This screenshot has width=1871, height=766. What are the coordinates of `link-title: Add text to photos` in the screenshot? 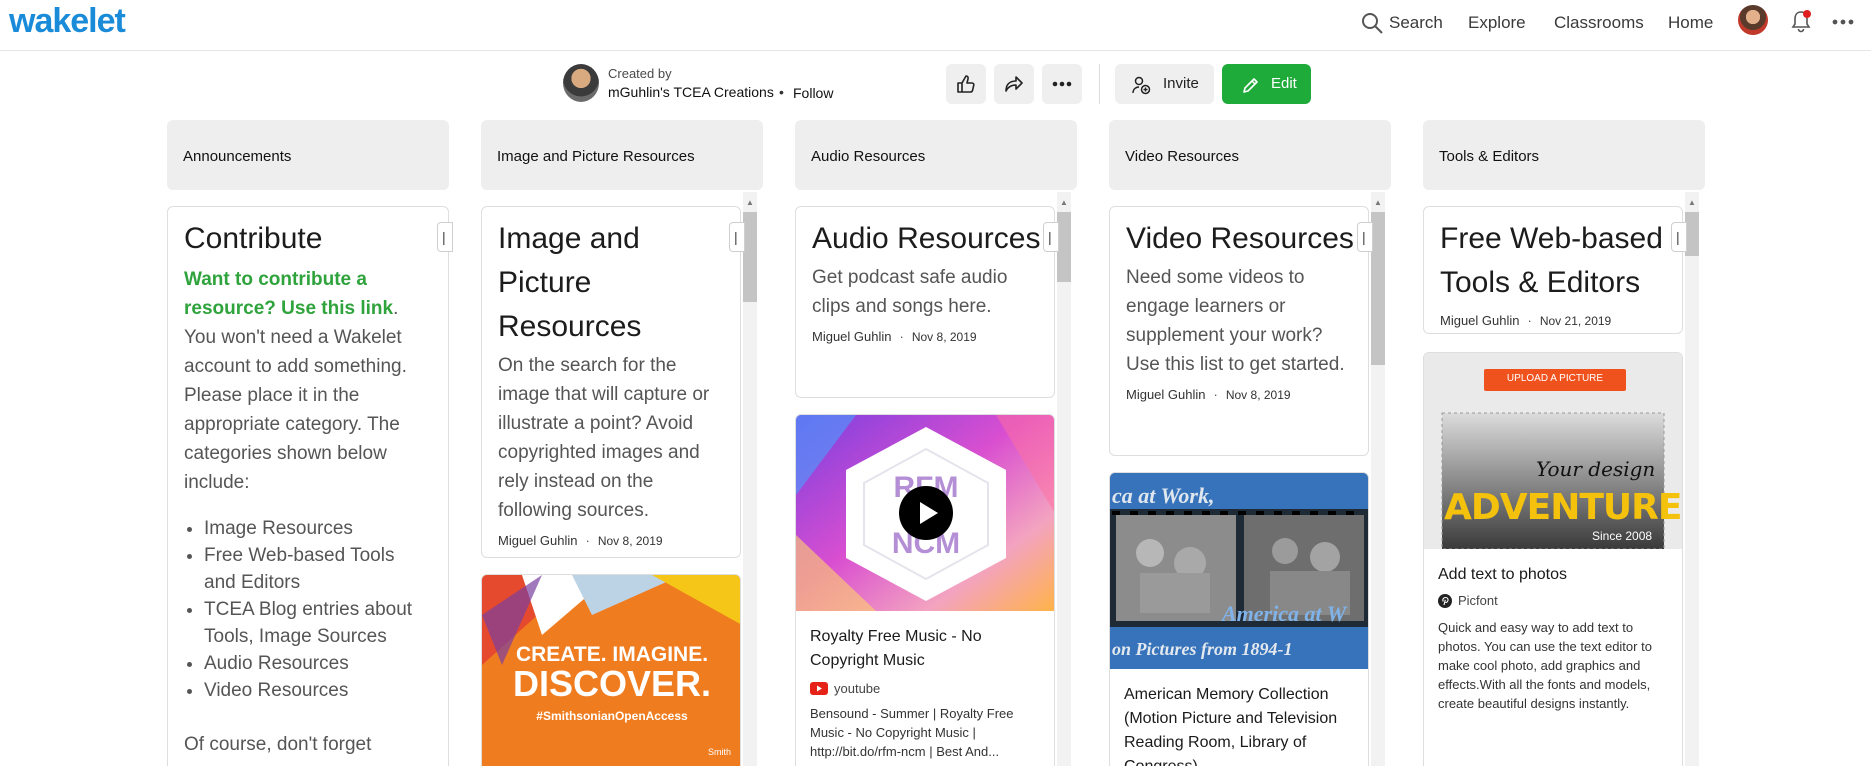 It's located at (1554, 575).